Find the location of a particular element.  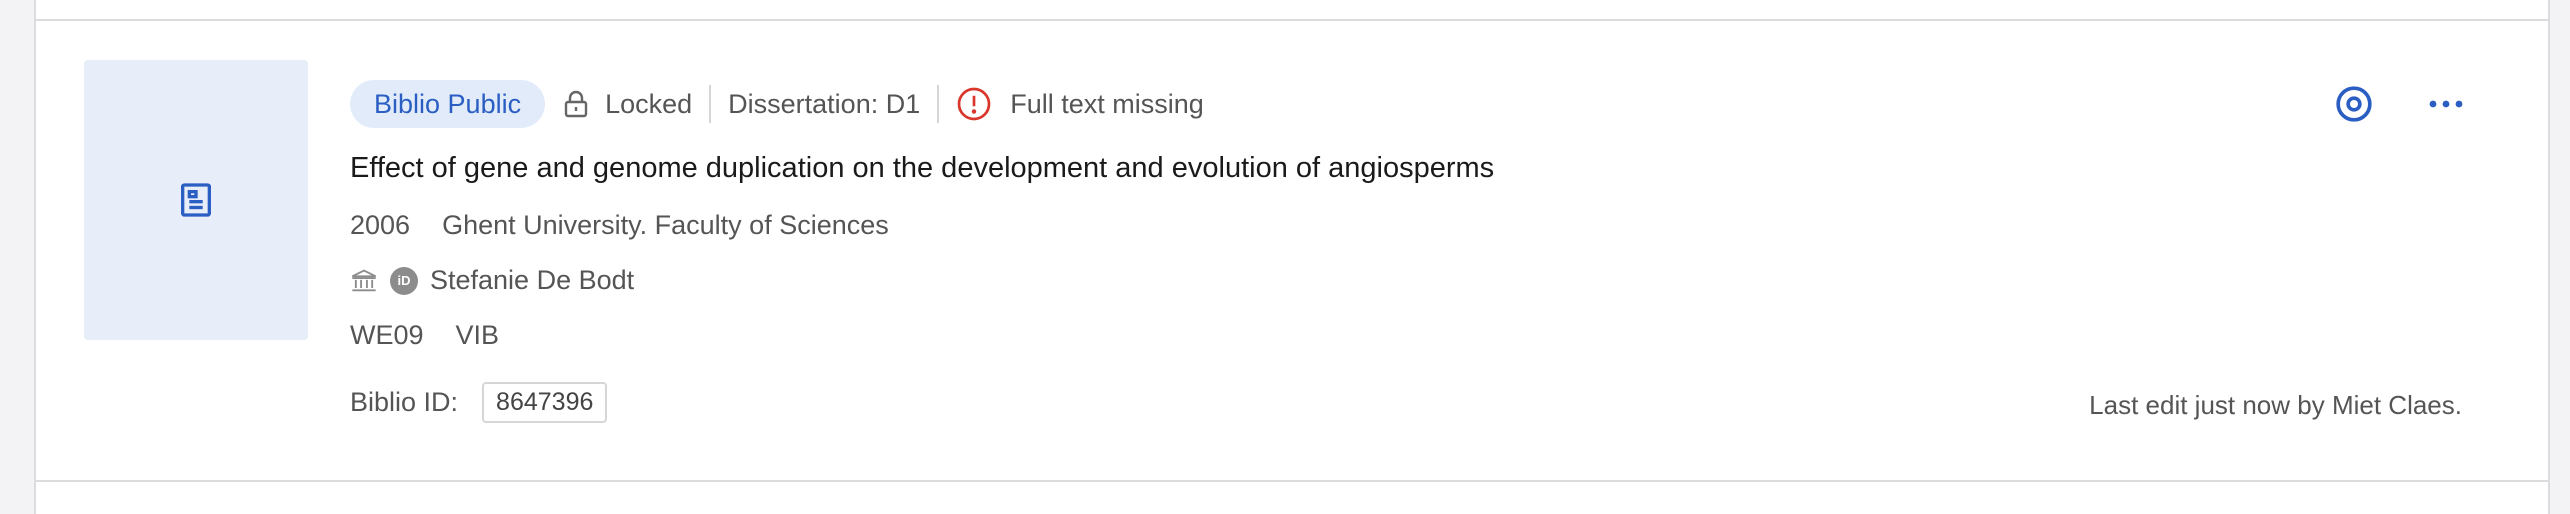

warning-label: Full text missing is located at coordinates (1107, 103).